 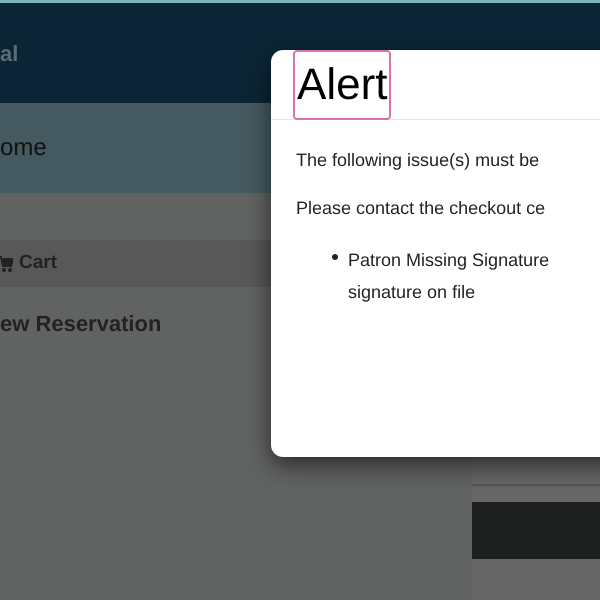 I want to click on app-title: al, so click(x=9, y=54).